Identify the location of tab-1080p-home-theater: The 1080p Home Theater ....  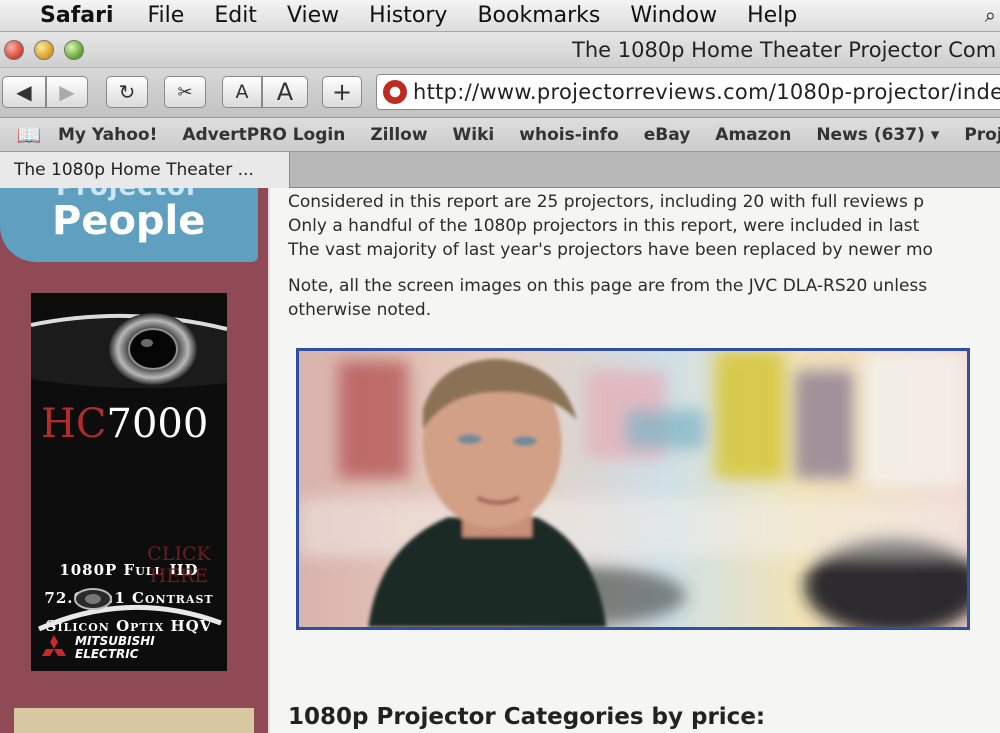
(145, 170).